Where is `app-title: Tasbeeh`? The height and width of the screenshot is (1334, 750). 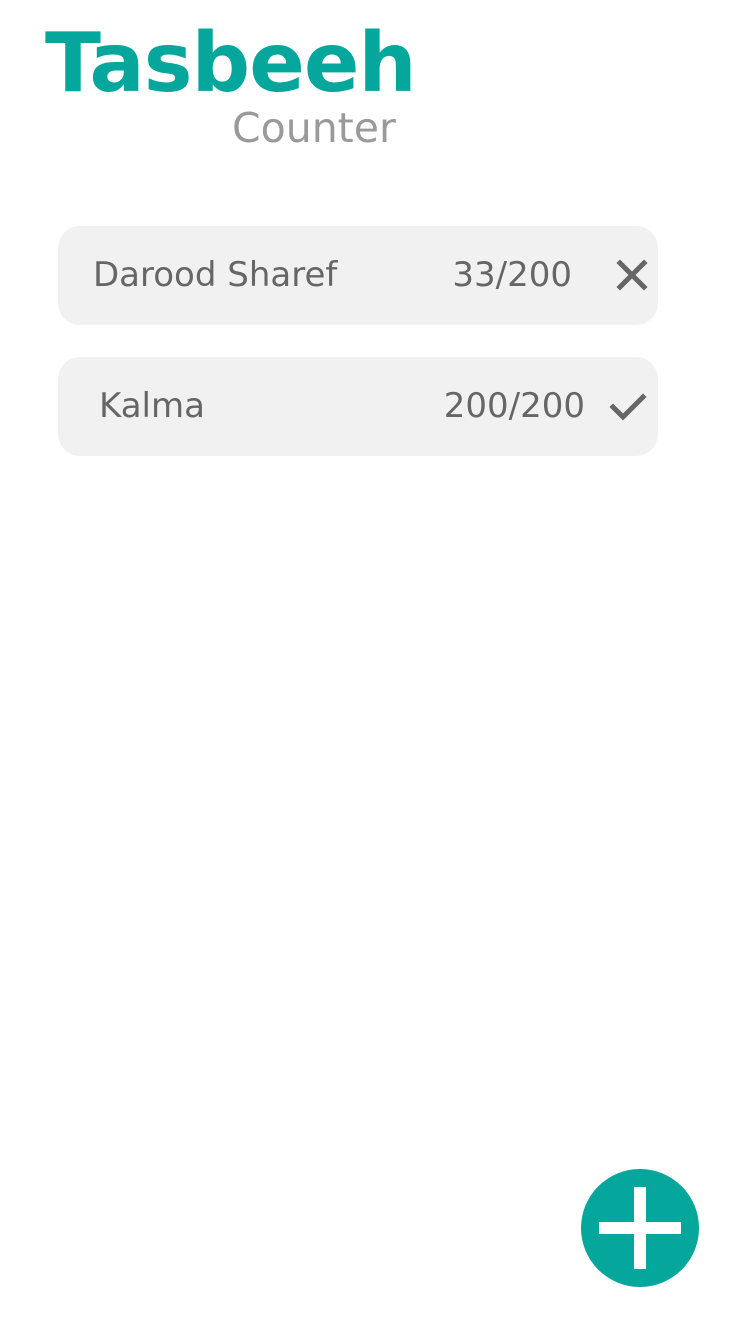
app-title: Tasbeeh is located at coordinates (231, 63).